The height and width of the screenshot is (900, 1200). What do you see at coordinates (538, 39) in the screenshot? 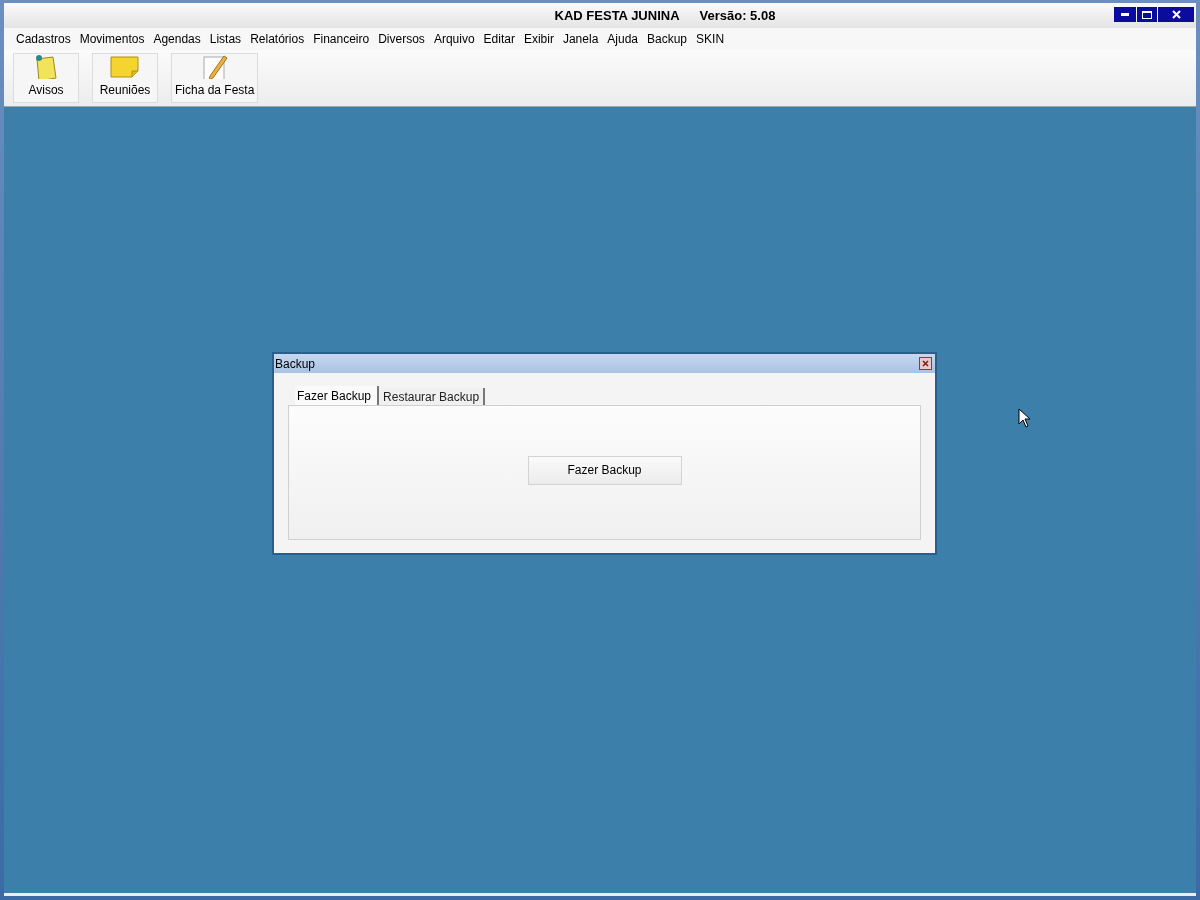
I see `menu-item: Exibir` at bounding box center [538, 39].